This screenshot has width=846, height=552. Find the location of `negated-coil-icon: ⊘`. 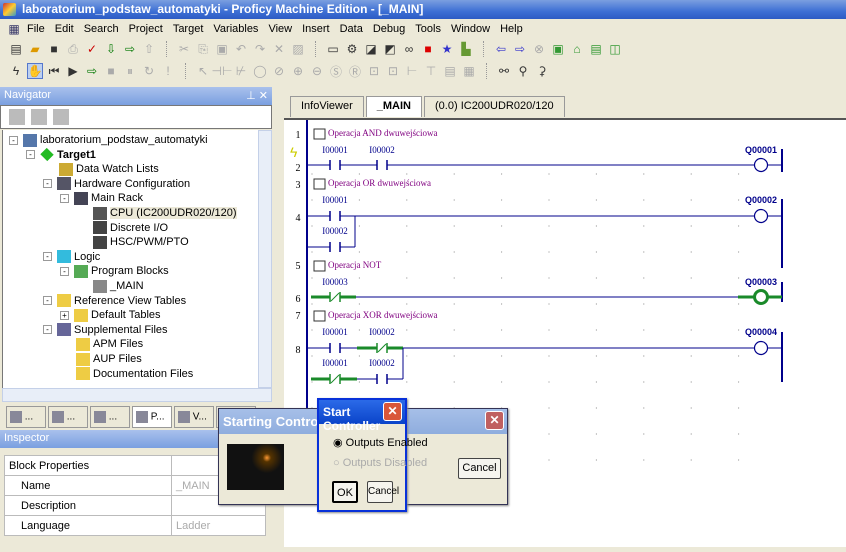

negated-coil-icon: ⊘ is located at coordinates (279, 71).